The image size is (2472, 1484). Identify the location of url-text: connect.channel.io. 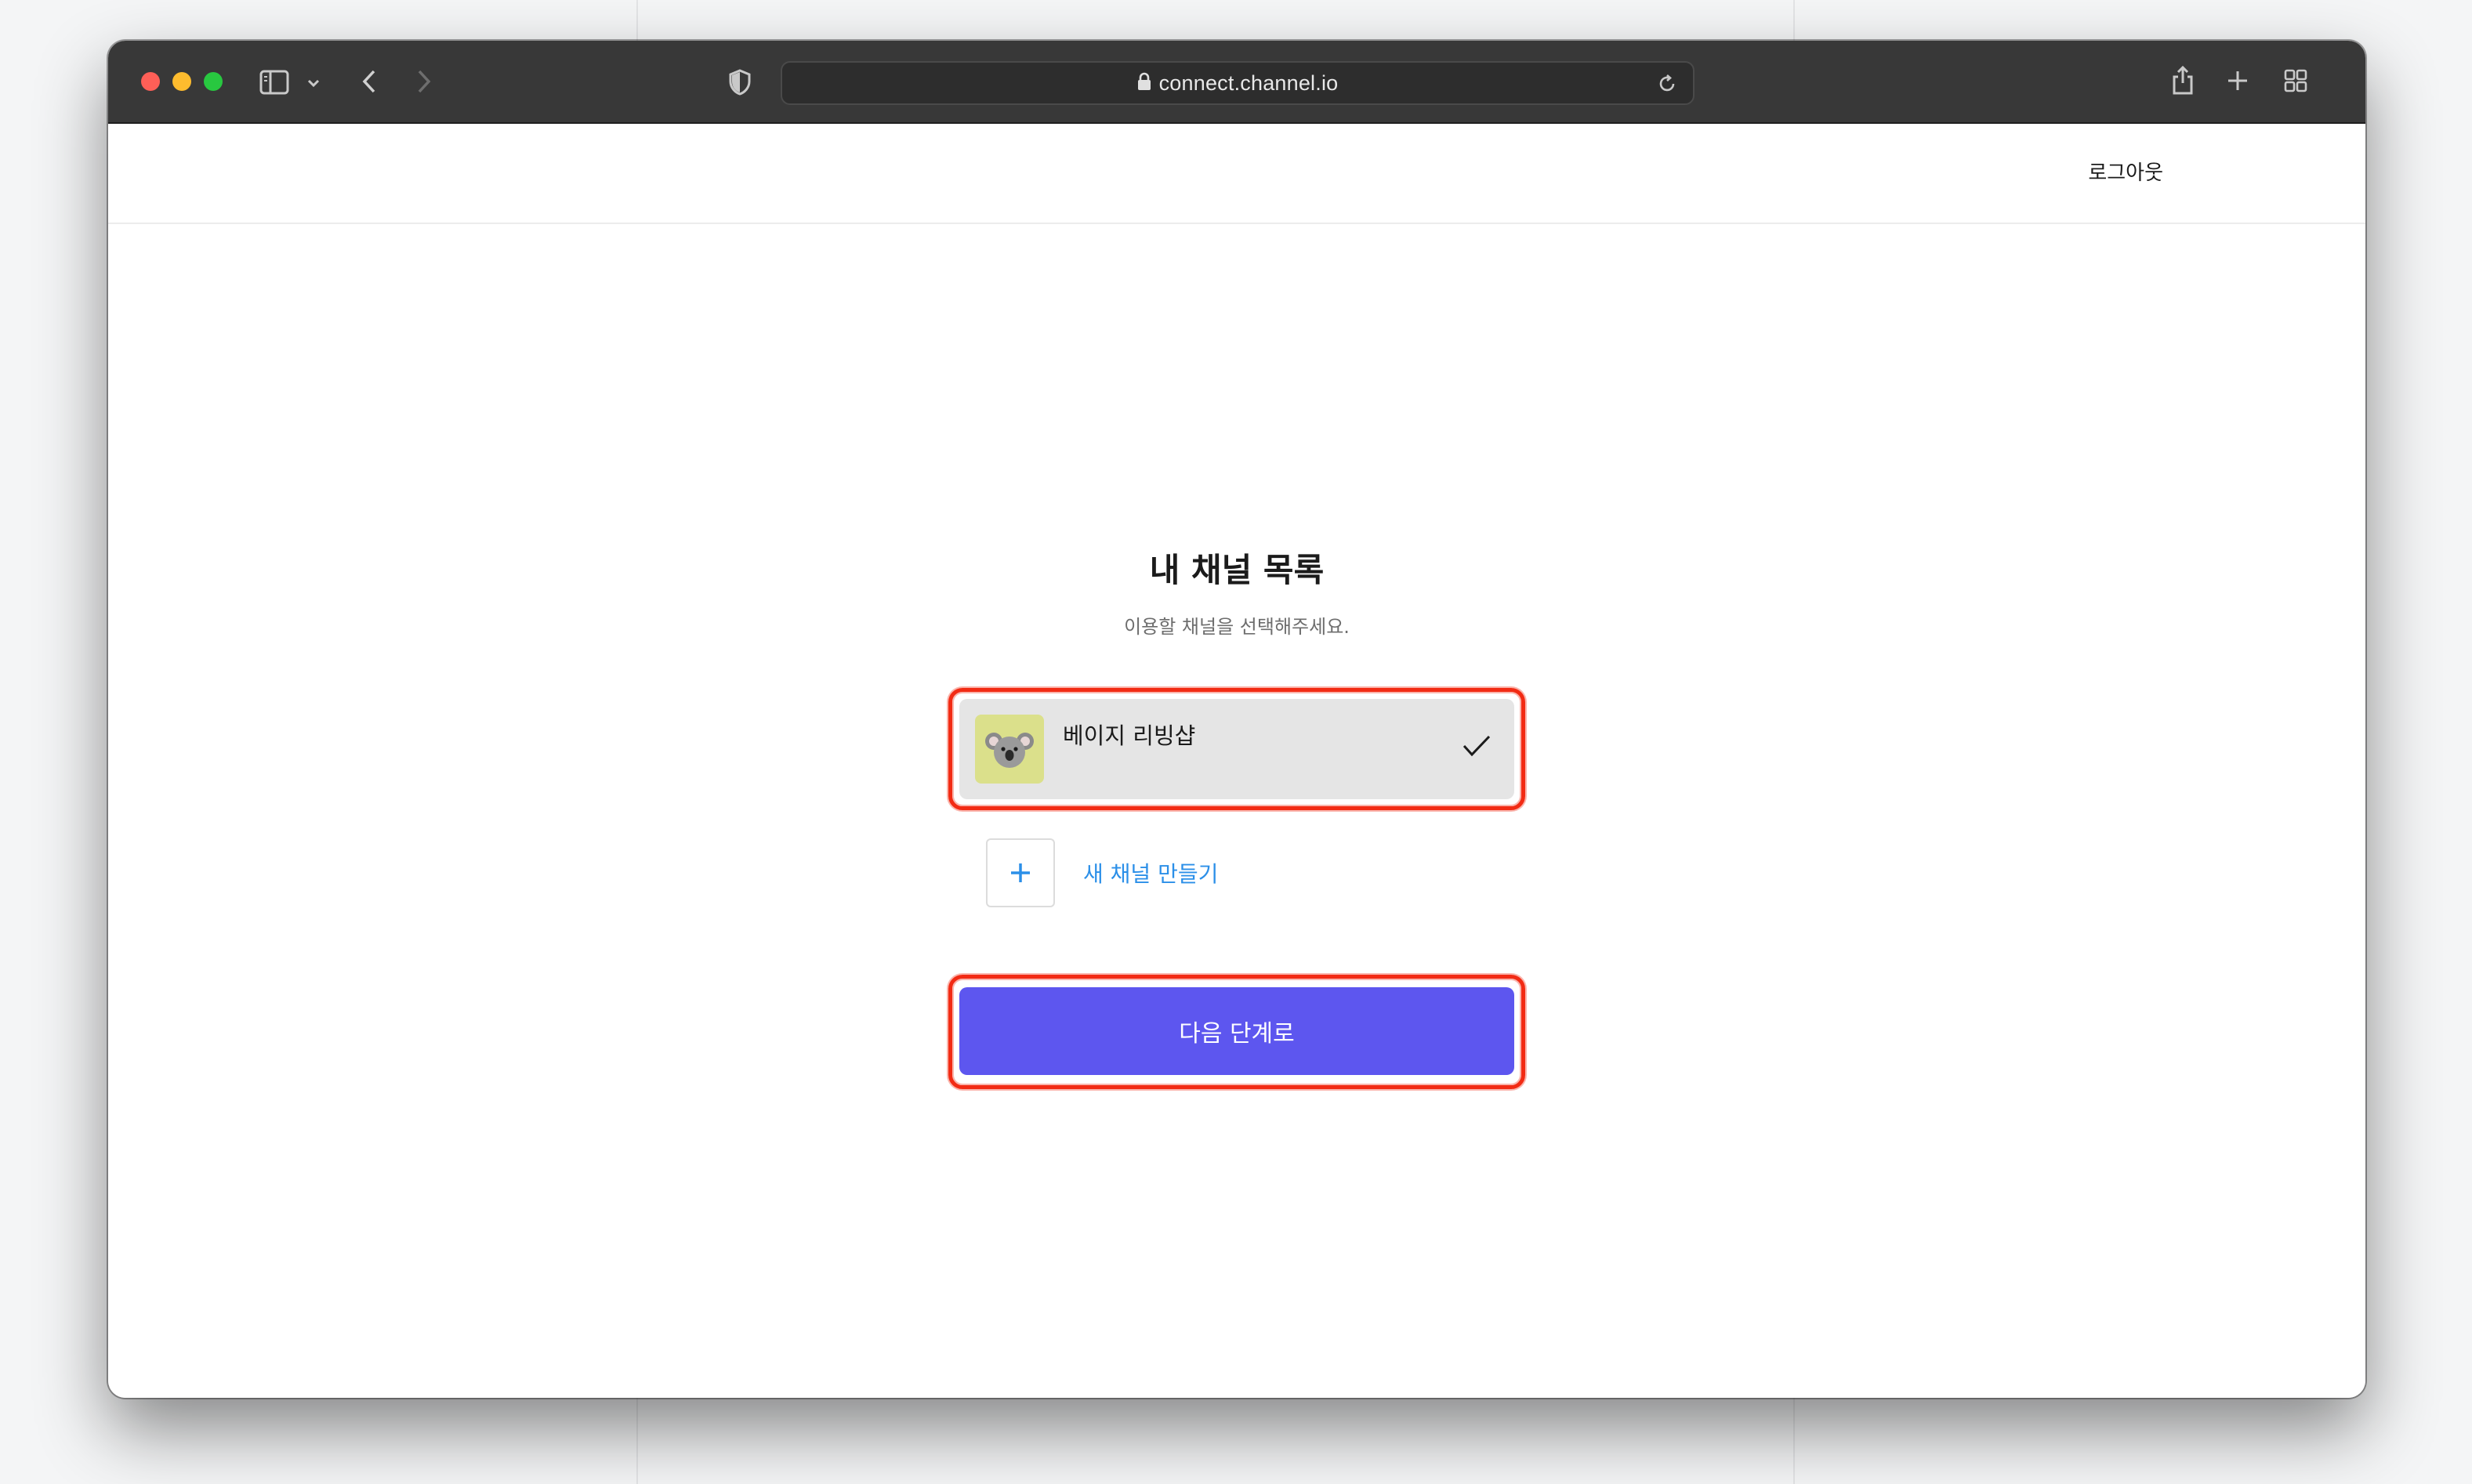
(1248, 83).